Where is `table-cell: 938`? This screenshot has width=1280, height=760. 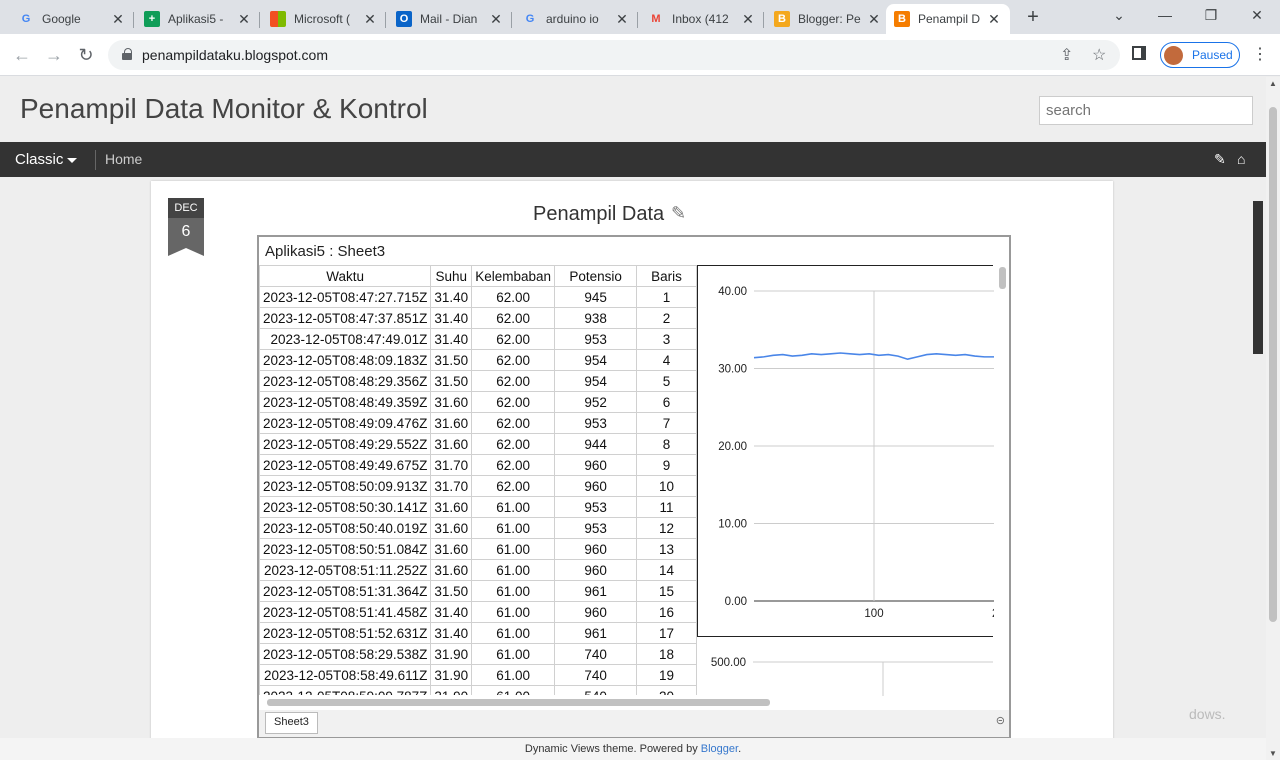 table-cell: 938 is located at coordinates (596, 318).